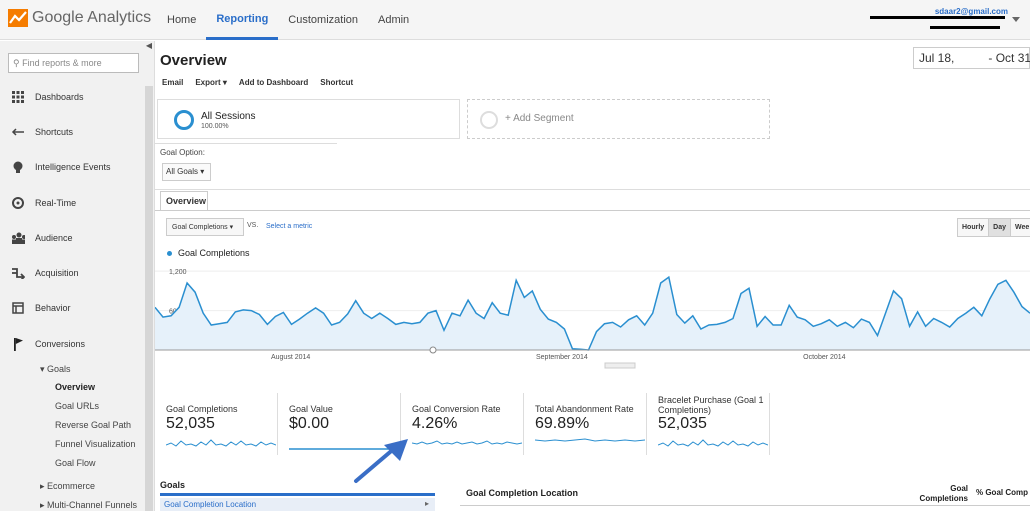 The height and width of the screenshot is (511, 1030). What do you see at coordinates (73, 63) in the screenshot?
I see `search-input: ⚲ Find reports & more` at bounding box center [73, 63].